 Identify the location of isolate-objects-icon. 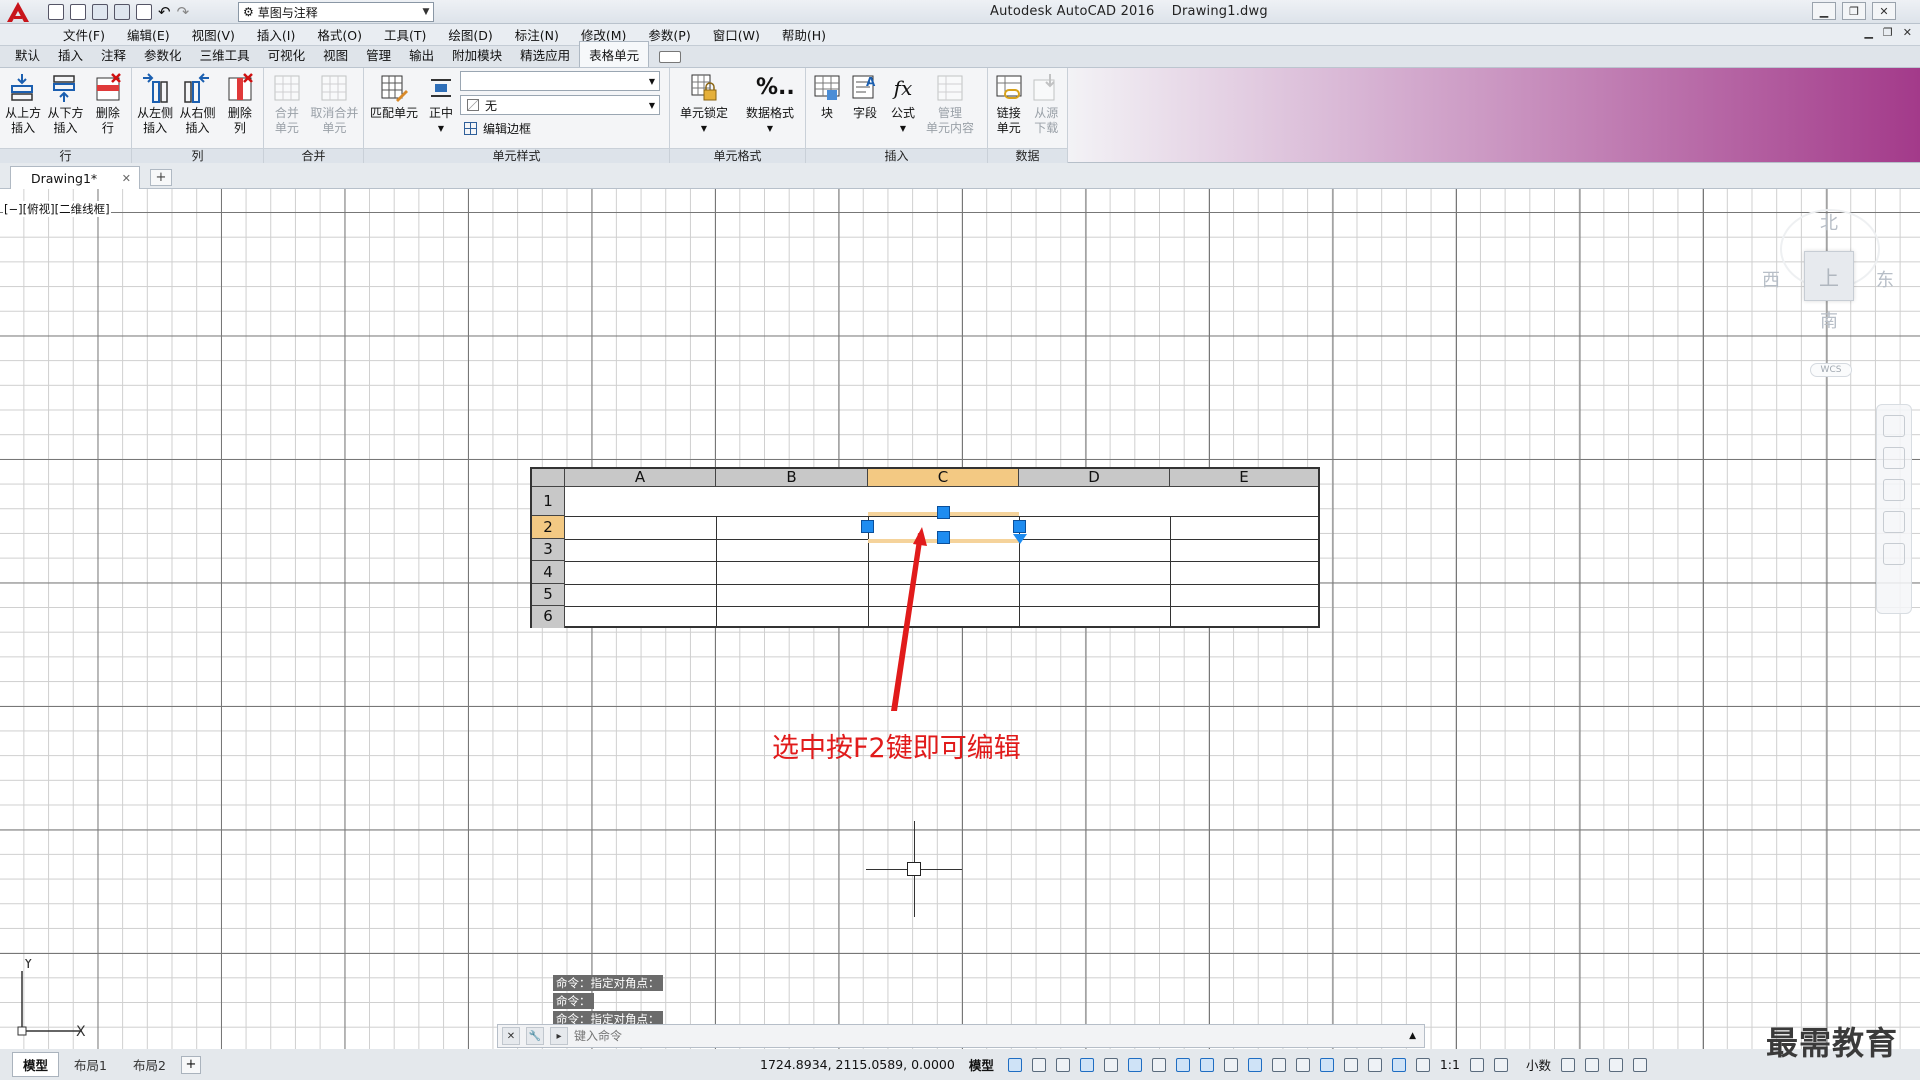
(1615, 1064).